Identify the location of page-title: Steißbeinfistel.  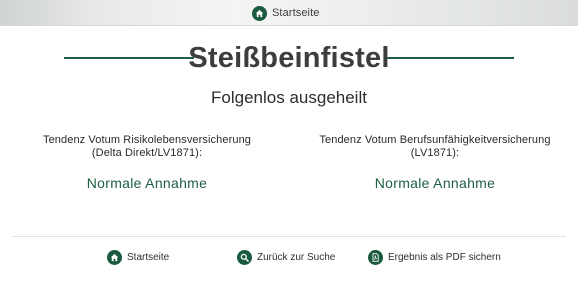
(289, 58).